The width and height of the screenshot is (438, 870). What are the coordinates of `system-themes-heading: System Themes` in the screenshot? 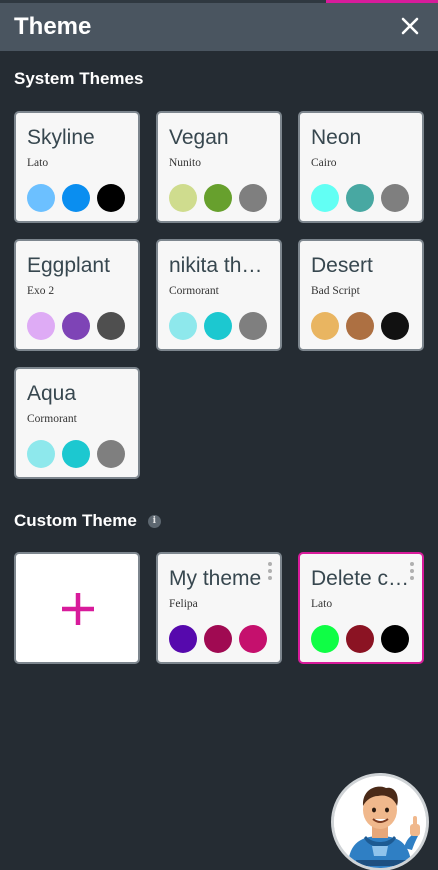 It's located at (79, 78).